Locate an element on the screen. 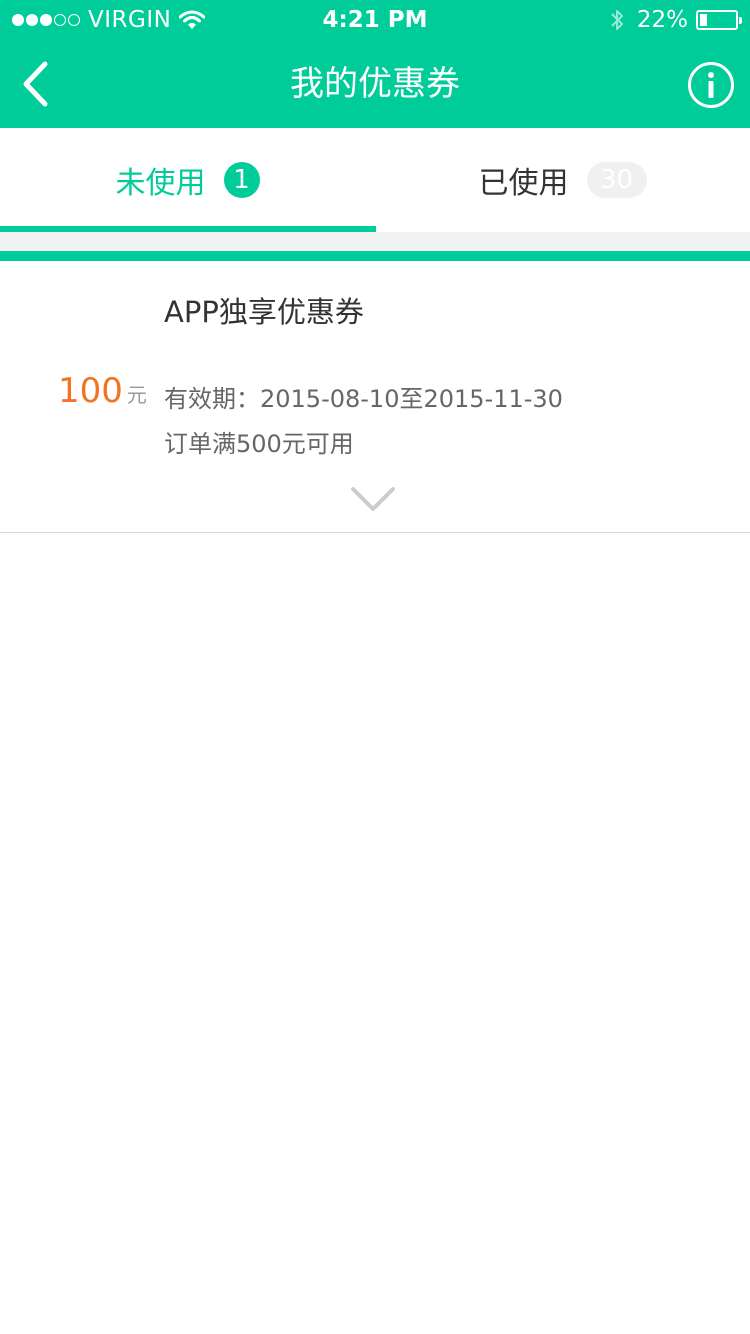 The height and width of the screenshot is (1334, 750). bluetooth-icon is located at coordinates (617, 20).